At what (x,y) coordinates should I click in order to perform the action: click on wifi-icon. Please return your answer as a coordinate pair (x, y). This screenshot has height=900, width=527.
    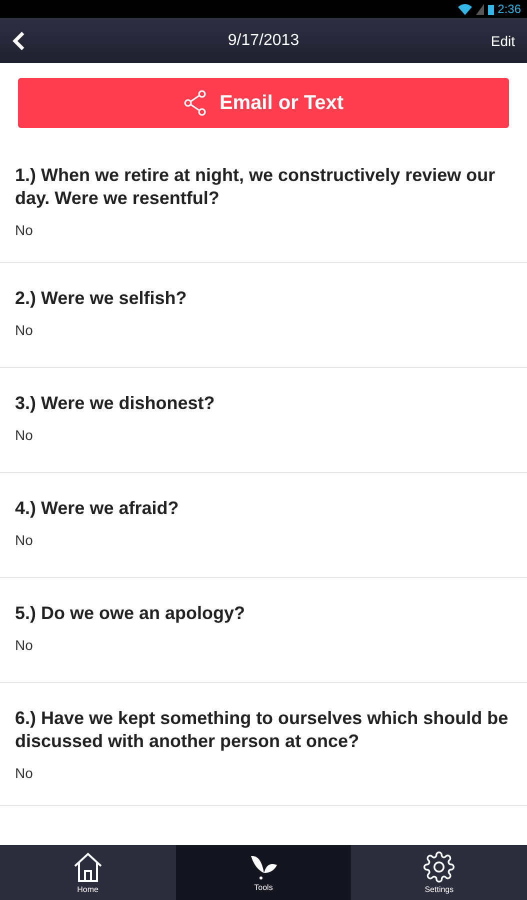
    Looking at the image, I should click on (465, 9).